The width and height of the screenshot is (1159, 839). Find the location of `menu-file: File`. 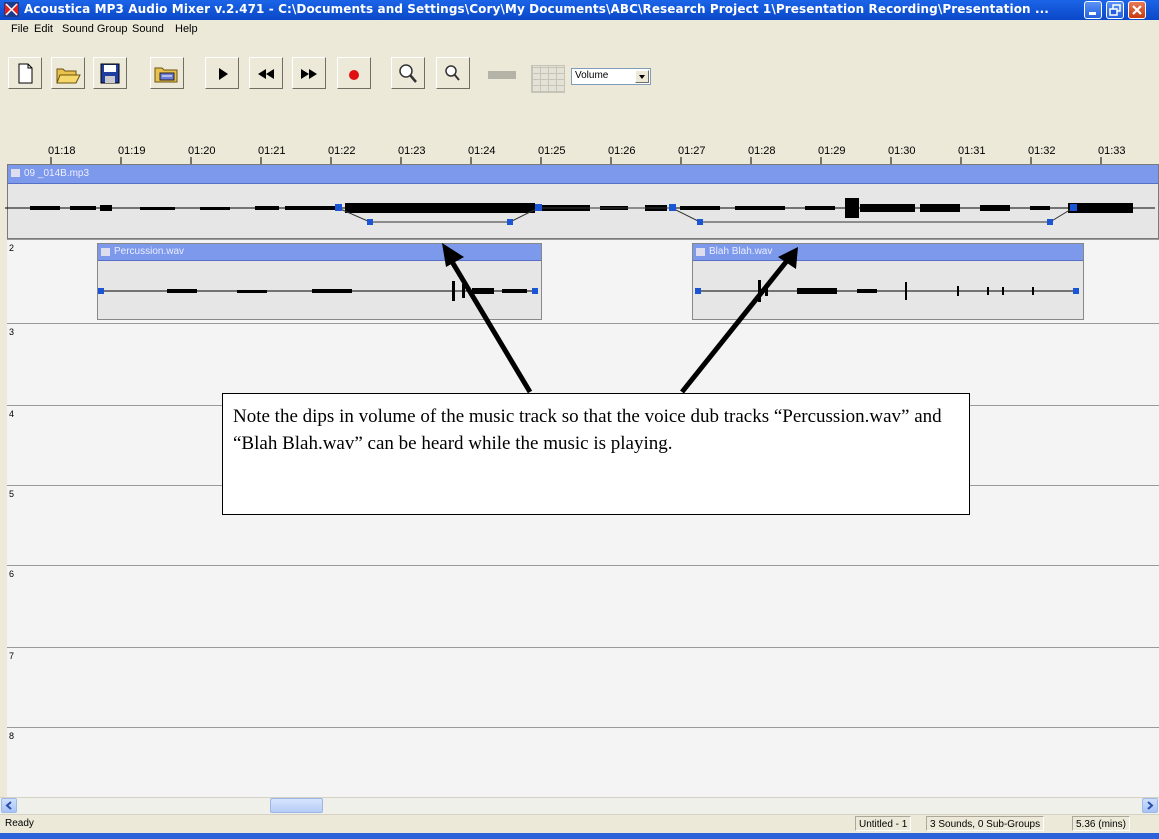

menu-file: File is located at coordinates (20, 29).